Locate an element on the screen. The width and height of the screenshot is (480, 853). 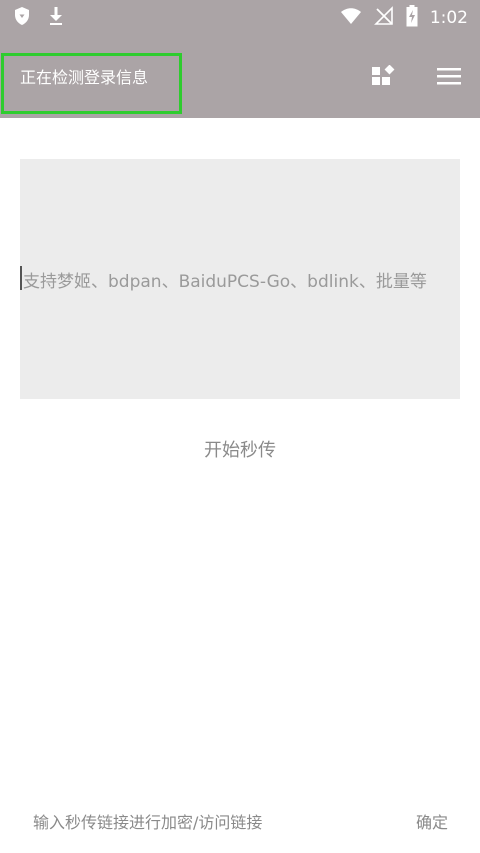
download-icon is located at coordinates (56, 18).